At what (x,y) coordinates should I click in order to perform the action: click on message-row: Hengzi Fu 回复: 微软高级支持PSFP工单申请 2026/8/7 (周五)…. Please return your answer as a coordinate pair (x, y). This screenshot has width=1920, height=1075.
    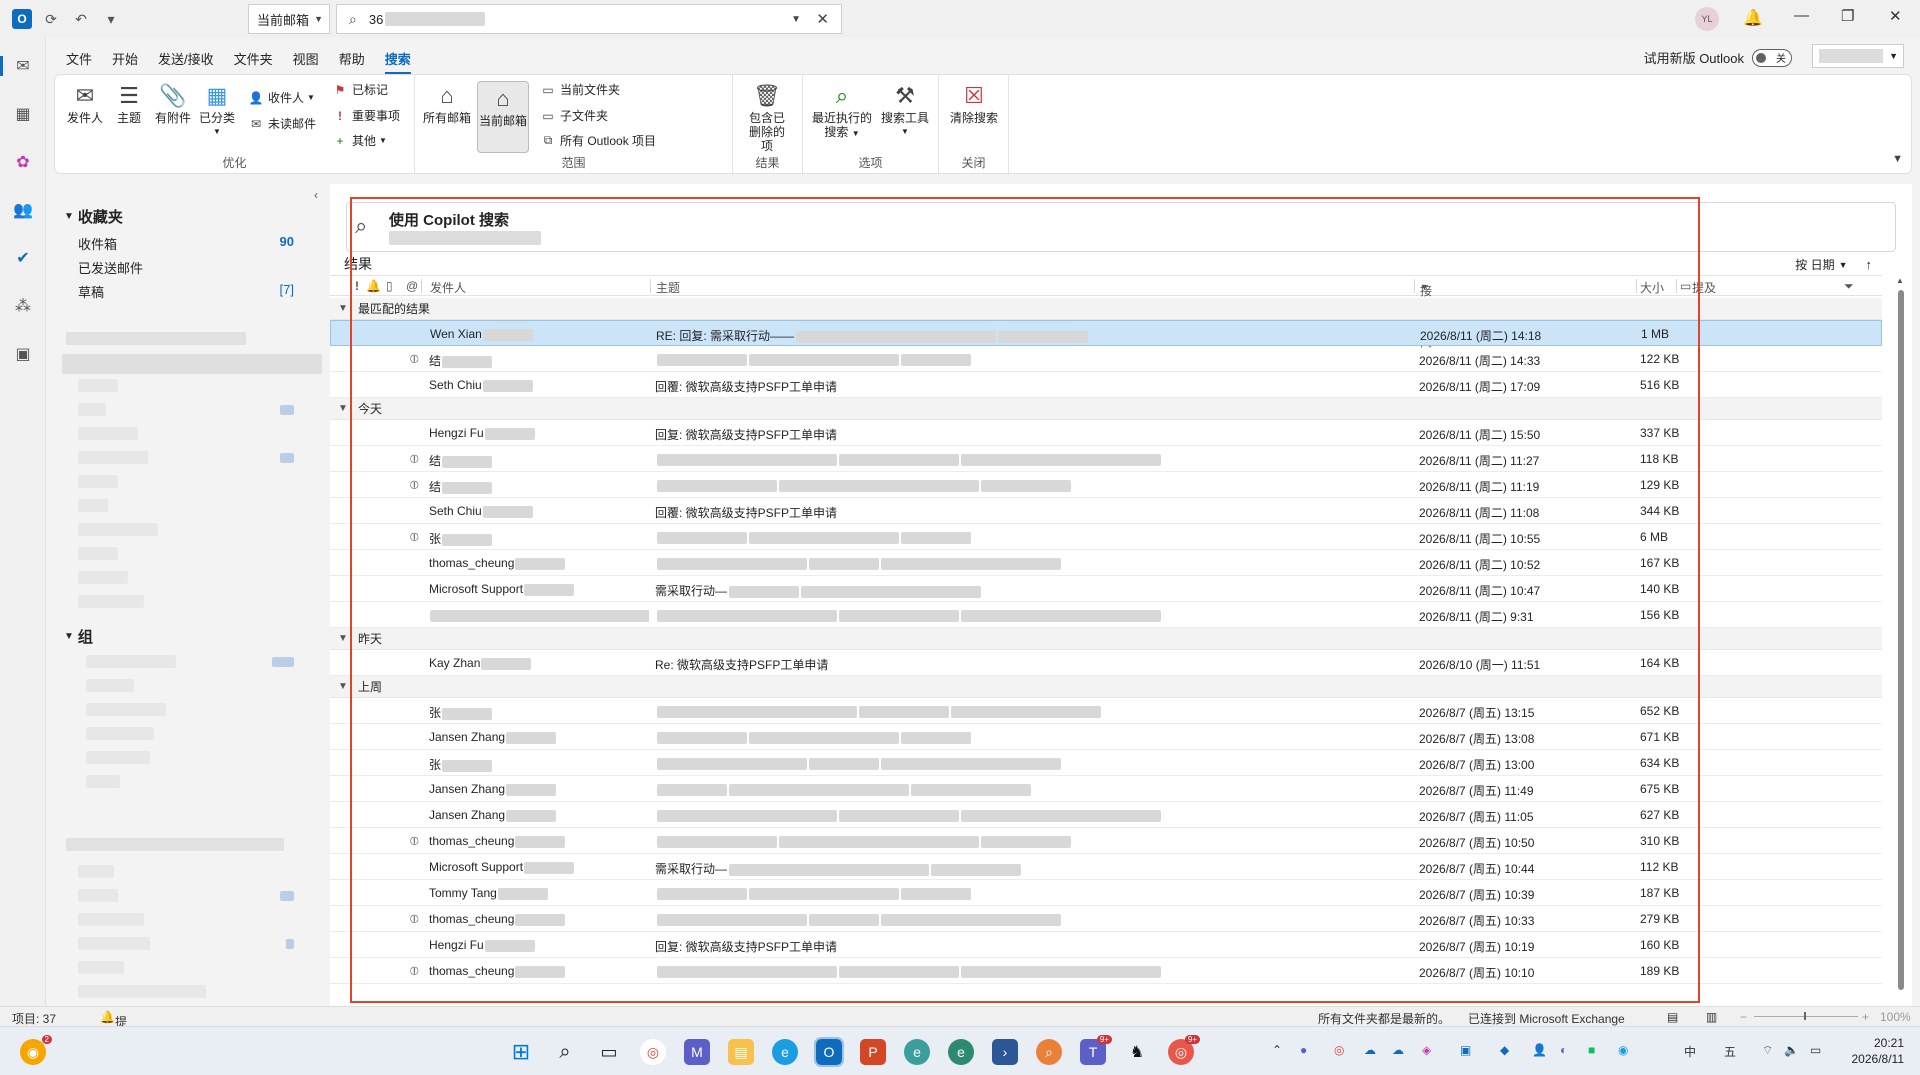
    Looking at the image, I should click on (1106, 945).